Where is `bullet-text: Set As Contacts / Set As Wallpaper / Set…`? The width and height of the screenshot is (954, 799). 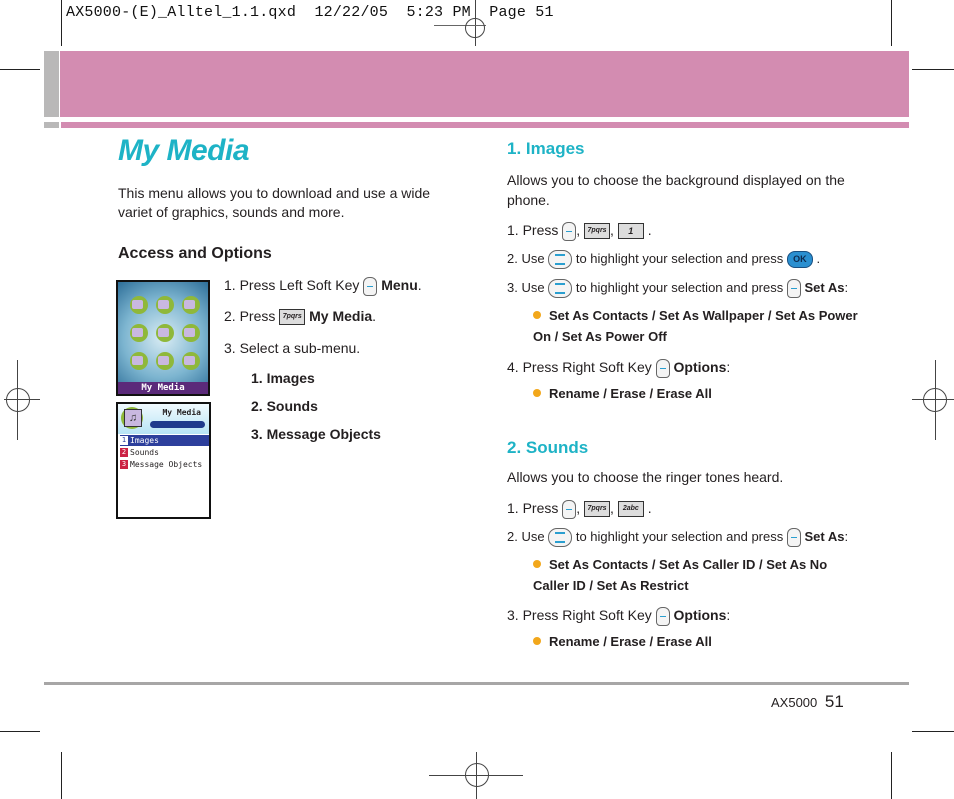
bullet-text: Set As Contacts / Set As Wallpaper / Set… is located at coordinates (695, 326).